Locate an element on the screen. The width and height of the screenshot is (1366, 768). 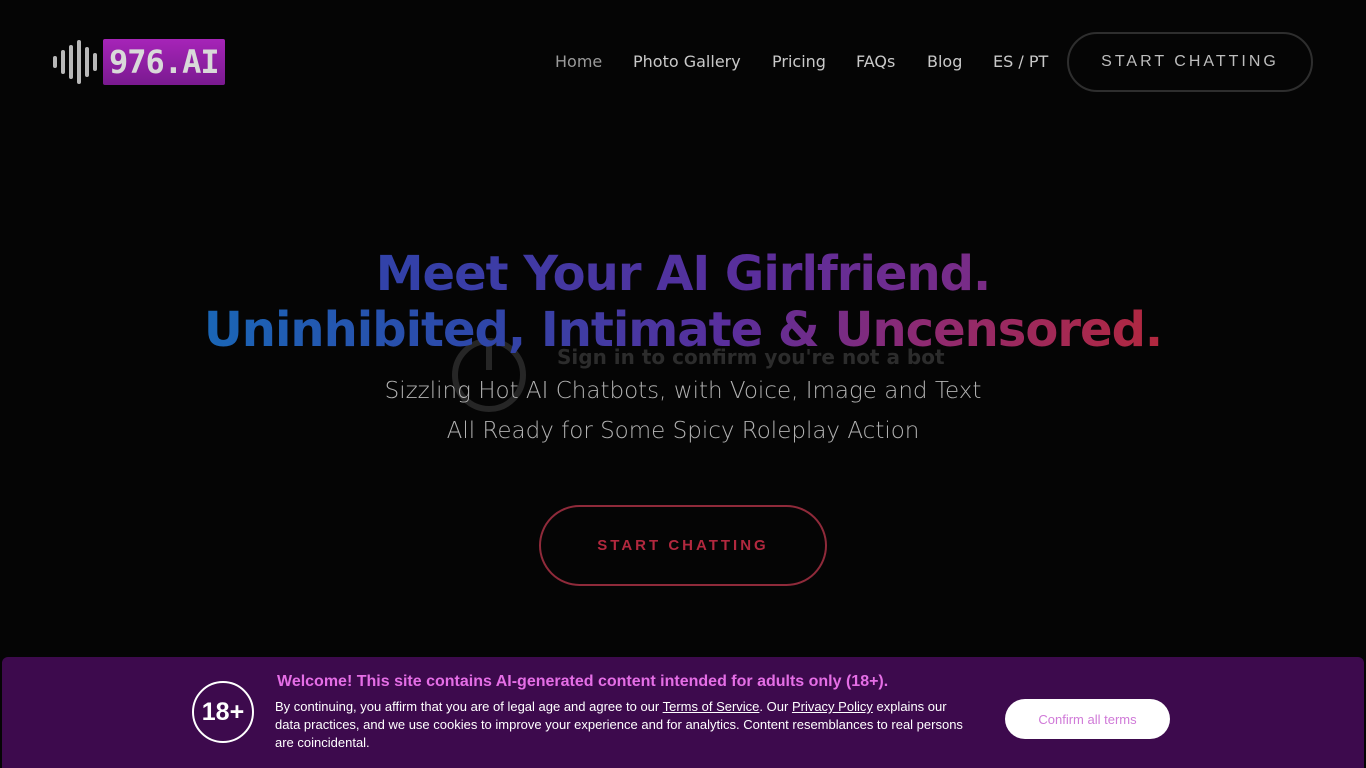
privacy-policy-link: Privacy Policy is located at coordinates (832, 706).